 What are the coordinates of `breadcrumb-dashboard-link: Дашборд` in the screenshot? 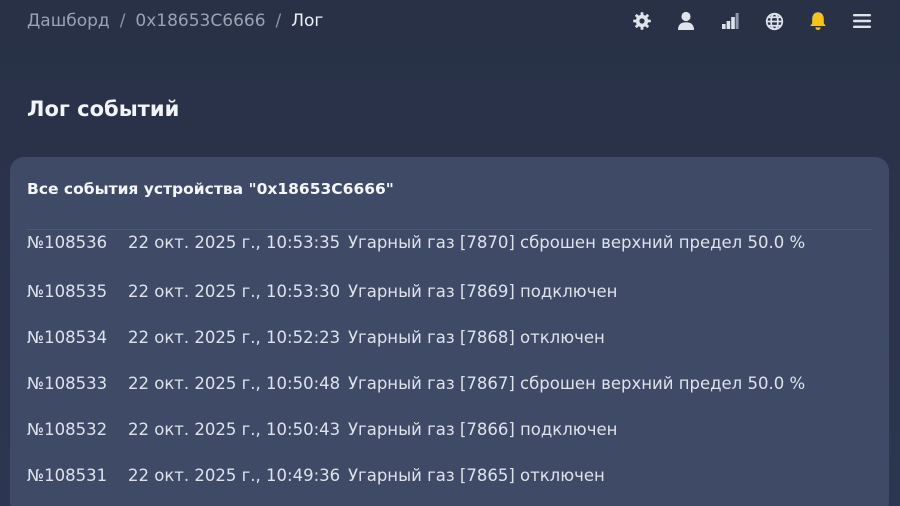 It's located at (68, 21).